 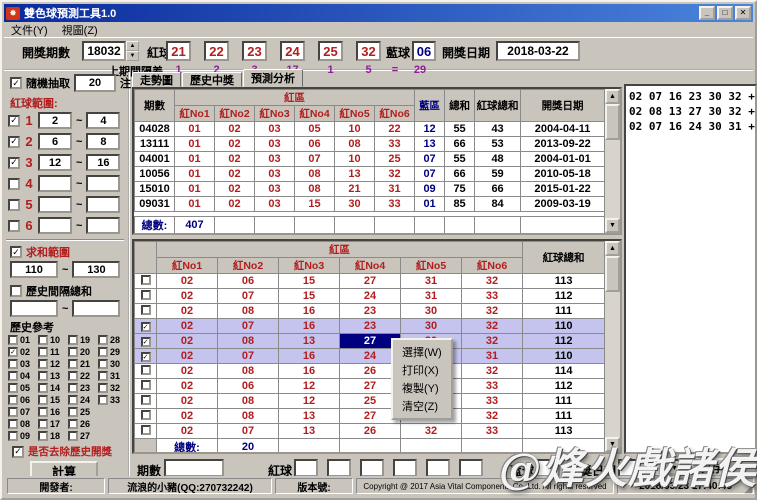 What do you see at coordinates (725, 13) in the screenshot?
I see `maximize-button: □` at bounding box center [725, 13].